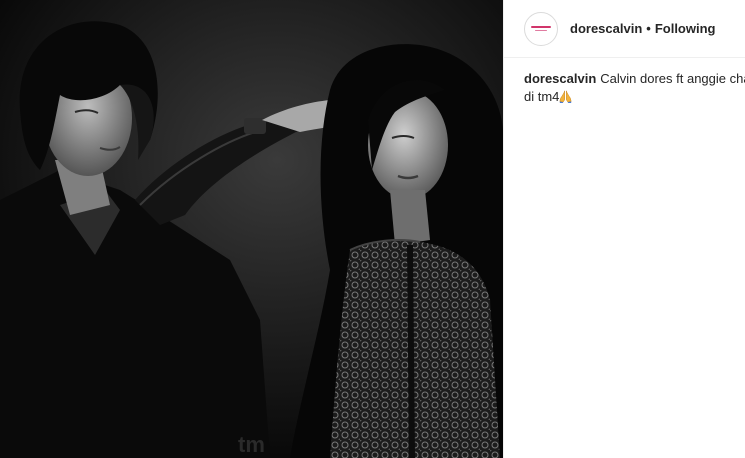 This screenshot has width=745, height=458. Describe the element at coordinates (634, 97) in the screenshot. I see `caption-line-2: di tm4` at that location.